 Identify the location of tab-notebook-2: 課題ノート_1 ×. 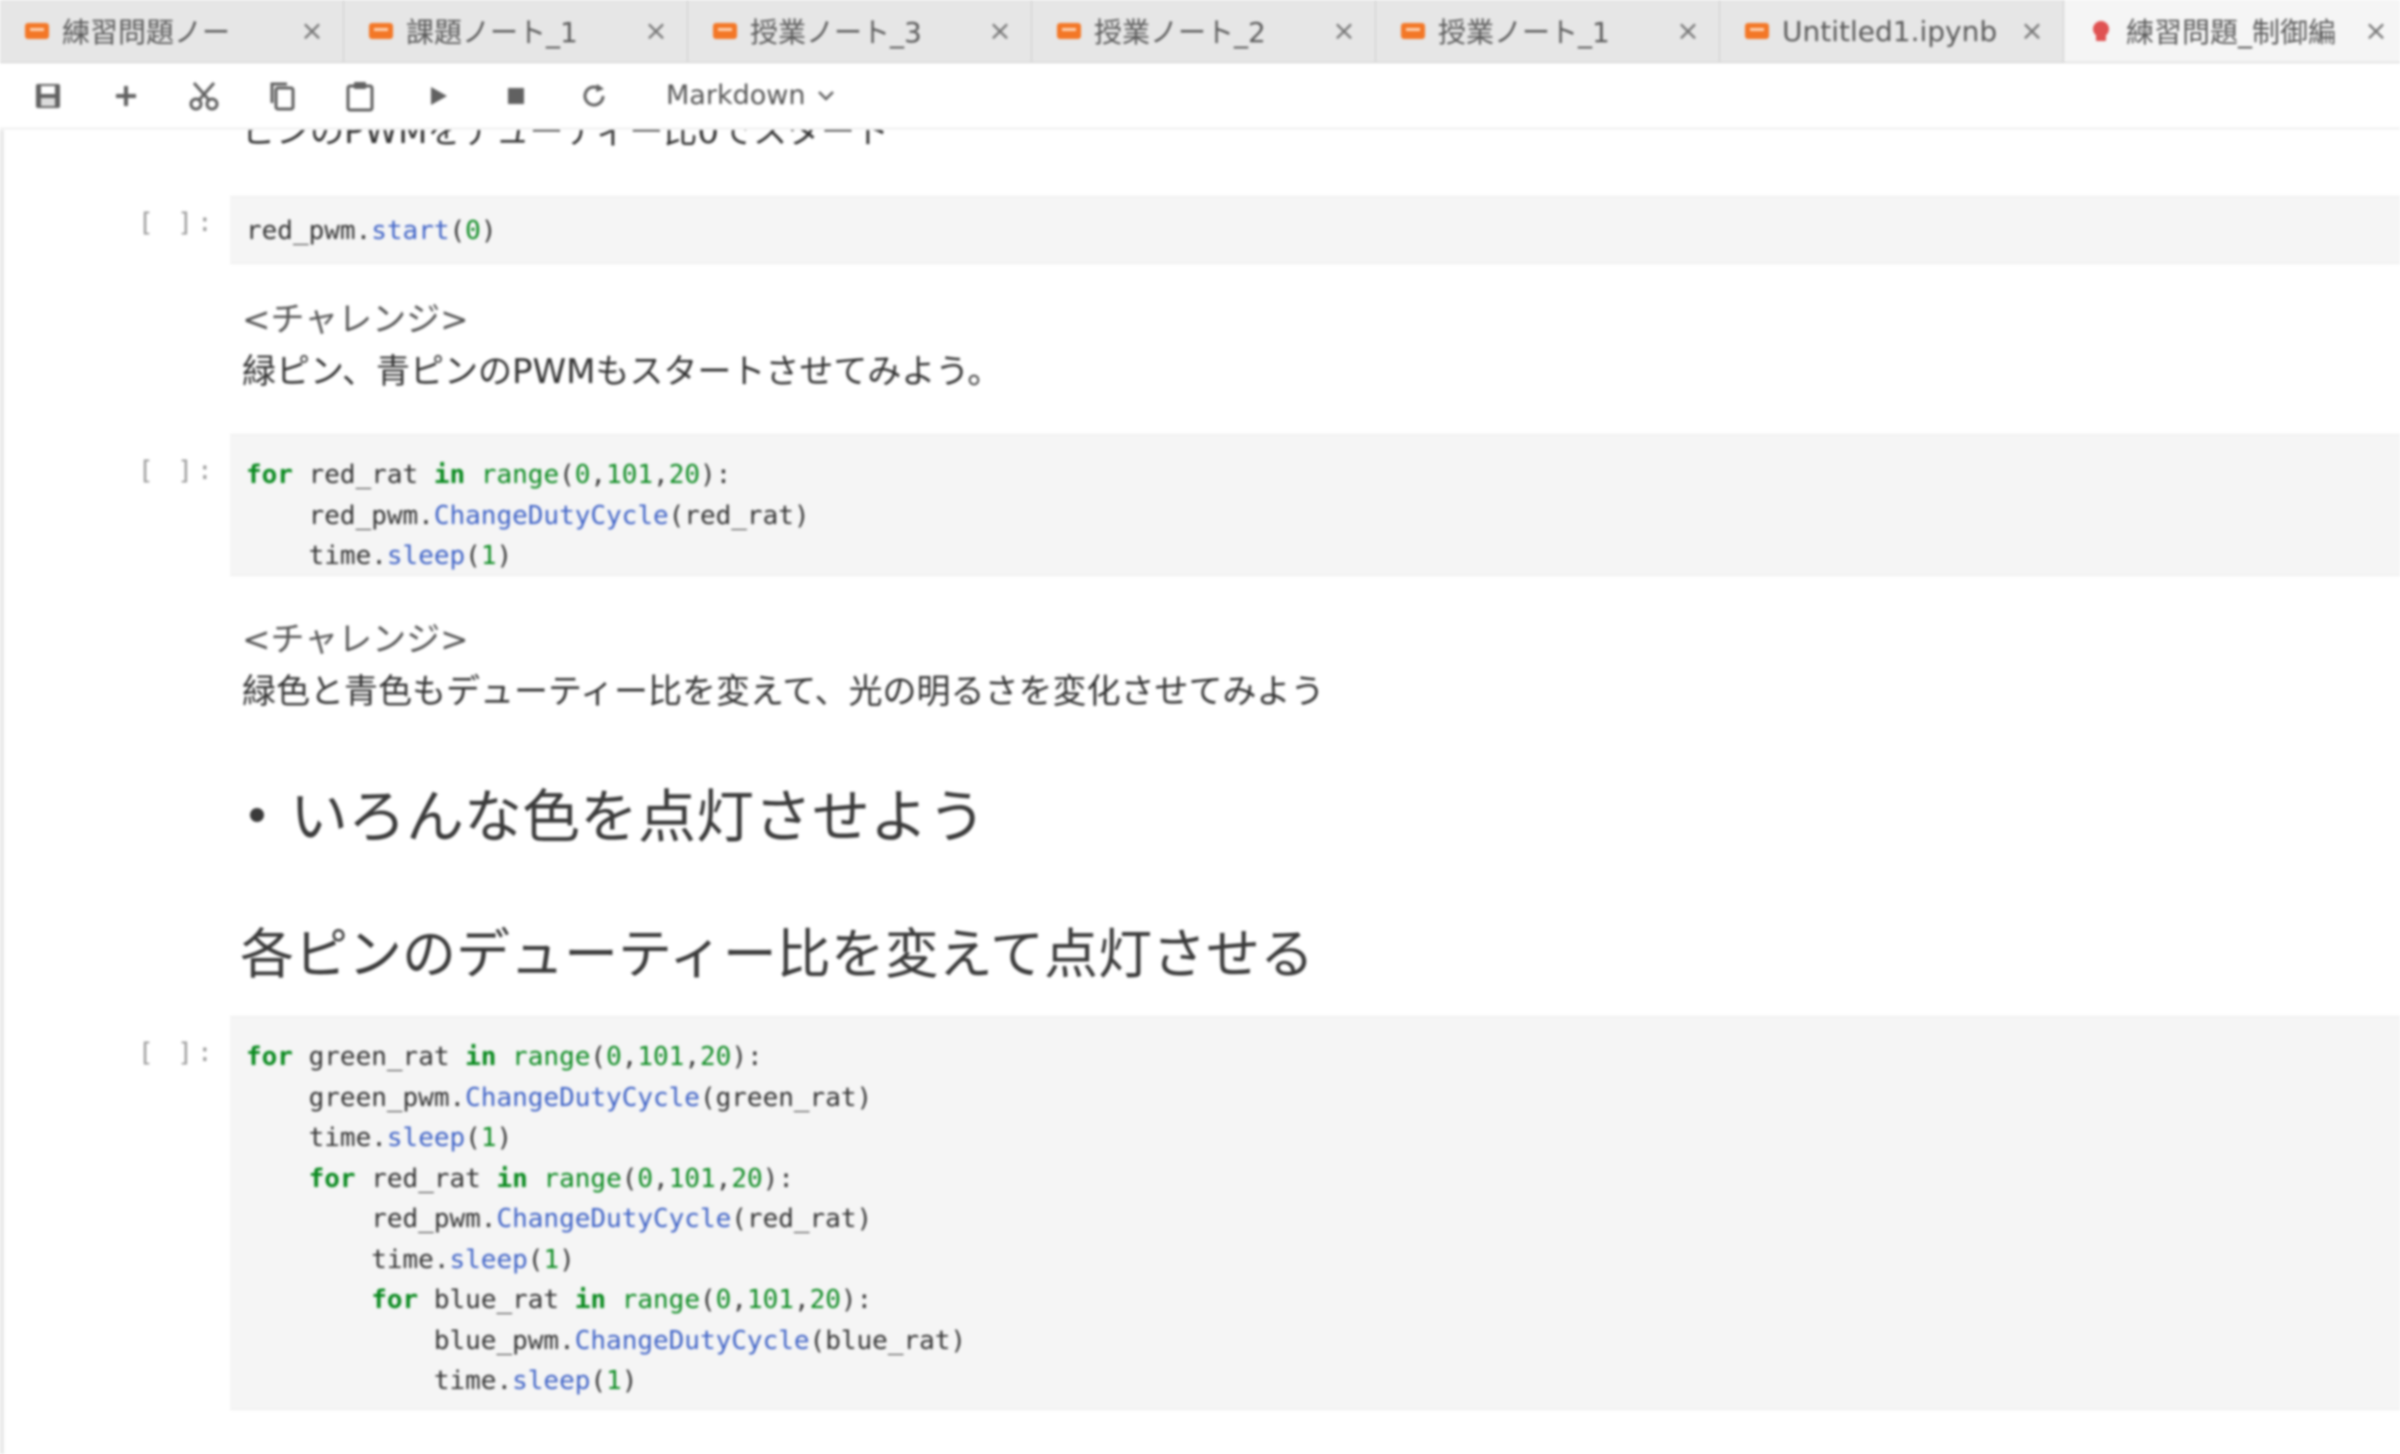
(516, 31).